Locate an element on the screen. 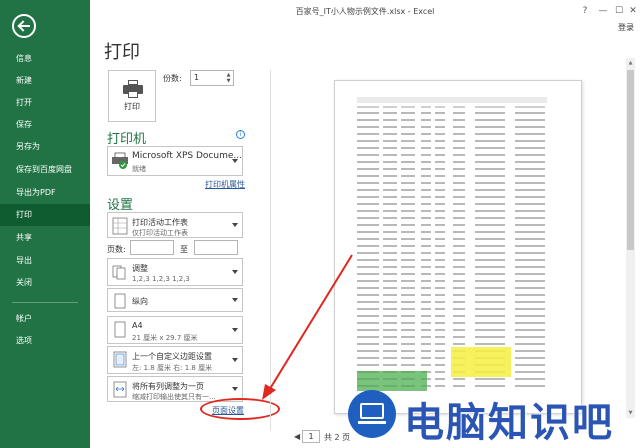 This screenshot has width=640, height=448. collate-title: 调整 is located at coordinates (140, 268).